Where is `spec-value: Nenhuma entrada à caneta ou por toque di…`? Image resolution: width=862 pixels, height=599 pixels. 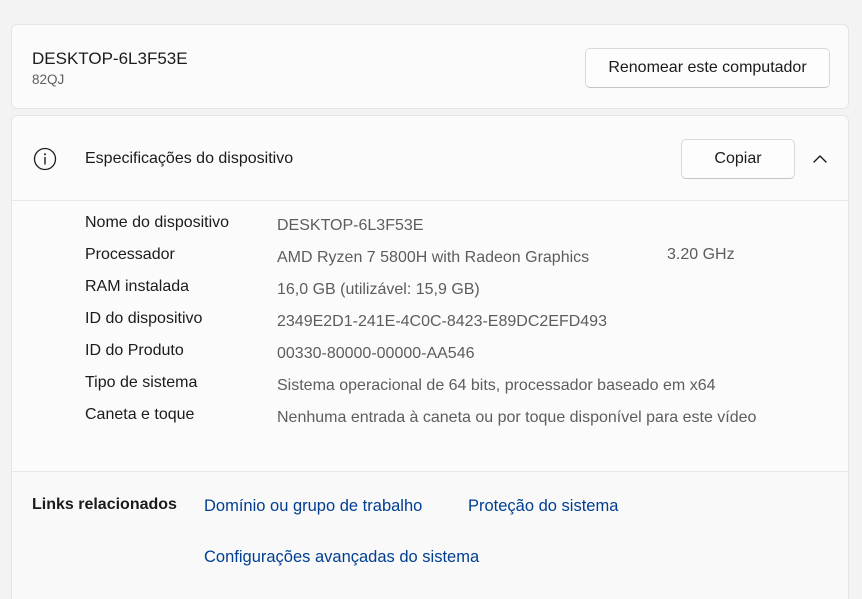 spec-value: Nenhuma entrada à caneta ou por toque di… is located at coordinates (522, 417).